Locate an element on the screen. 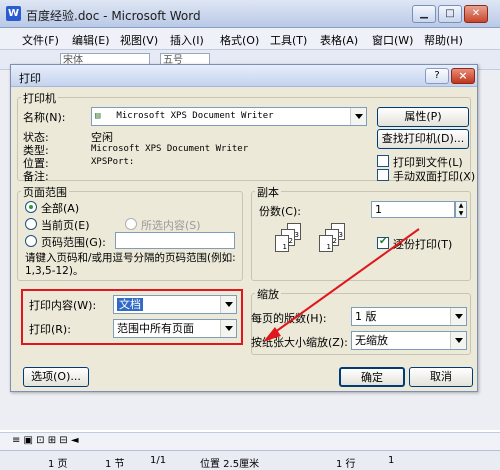 The height and width of the screenshot is (470, 500). annotation-arrow-icon is located at coordinates (341, 285).